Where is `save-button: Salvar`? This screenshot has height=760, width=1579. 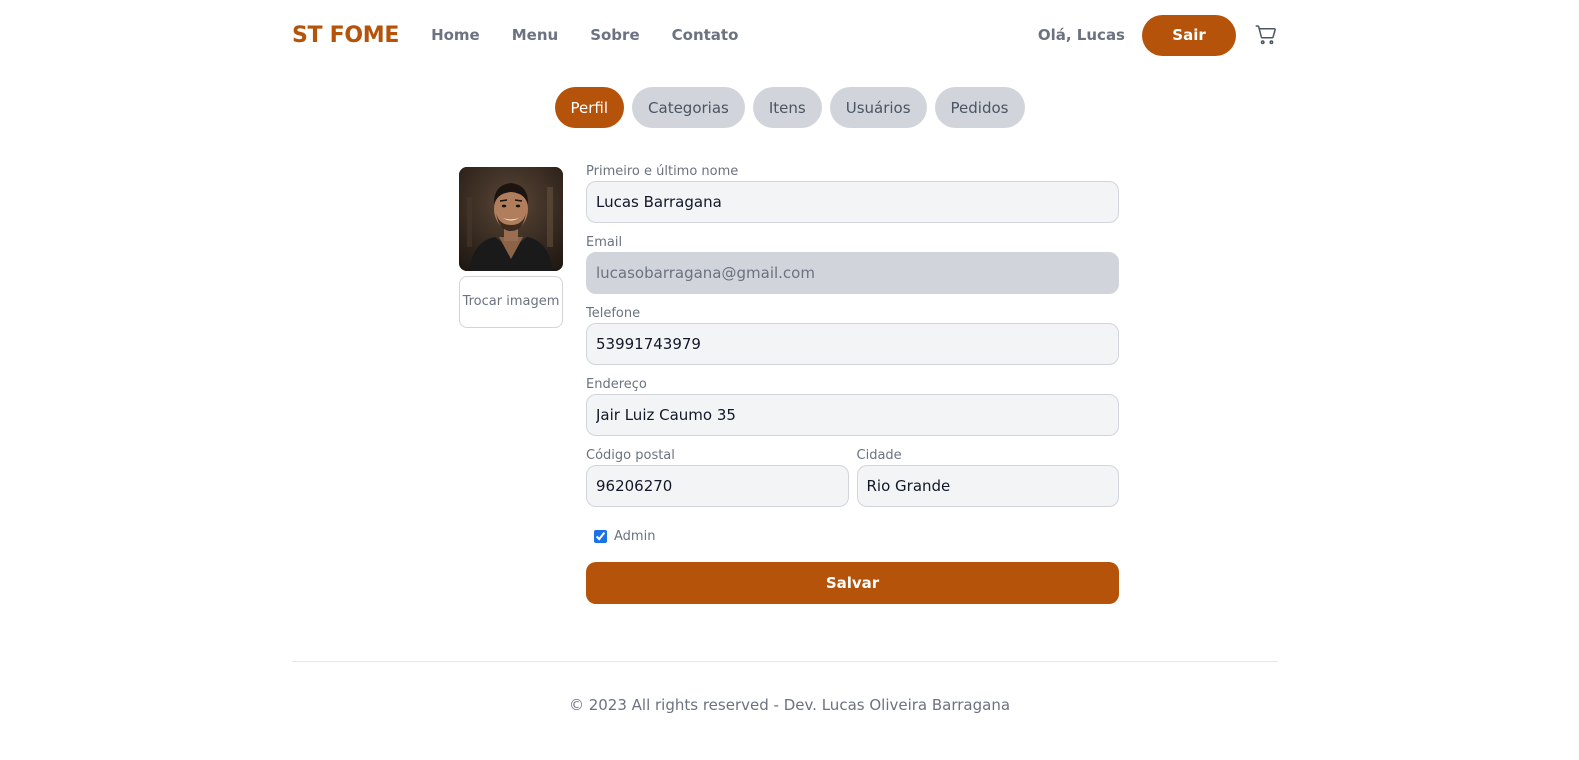 save-button: Salvar is located at coordinates (852, 583).